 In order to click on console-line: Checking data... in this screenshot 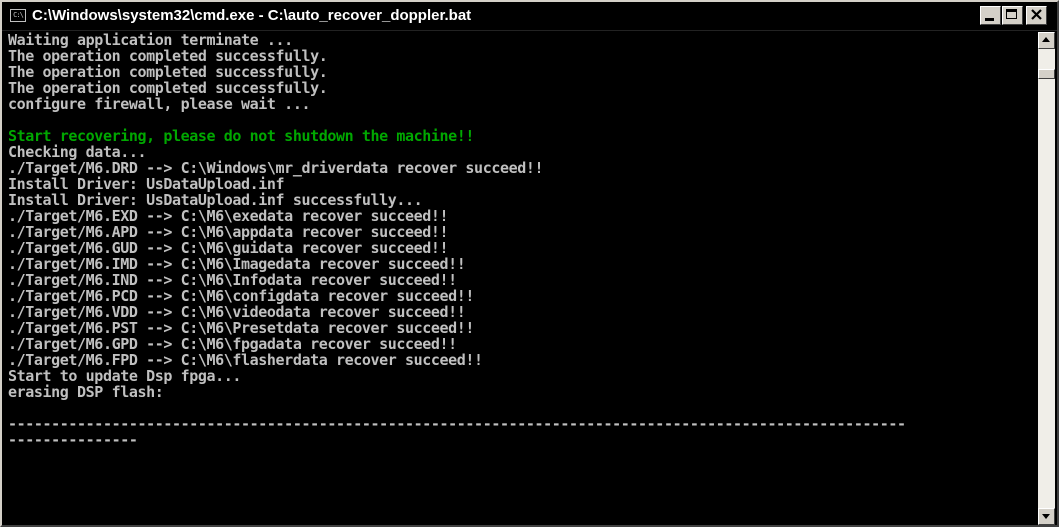, I will do `click(77, 152)`.